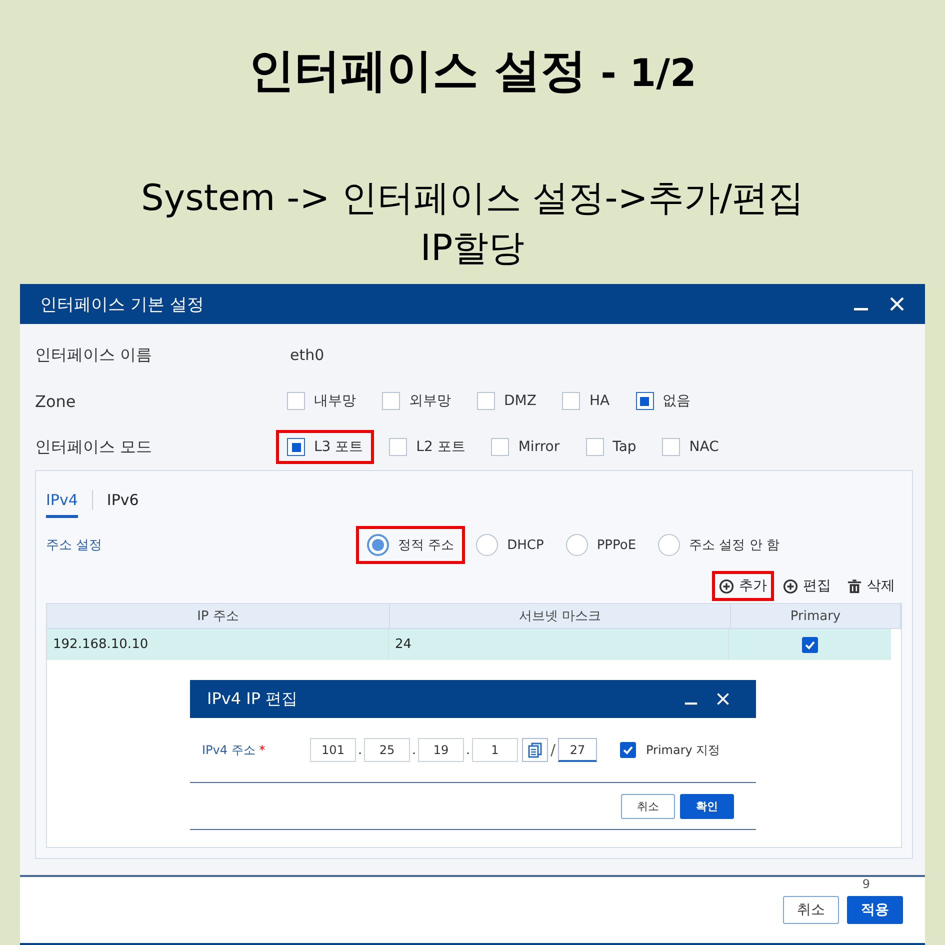  I want to click on dialog-title: 인터페이스 기본 설정, so click(122, 305).